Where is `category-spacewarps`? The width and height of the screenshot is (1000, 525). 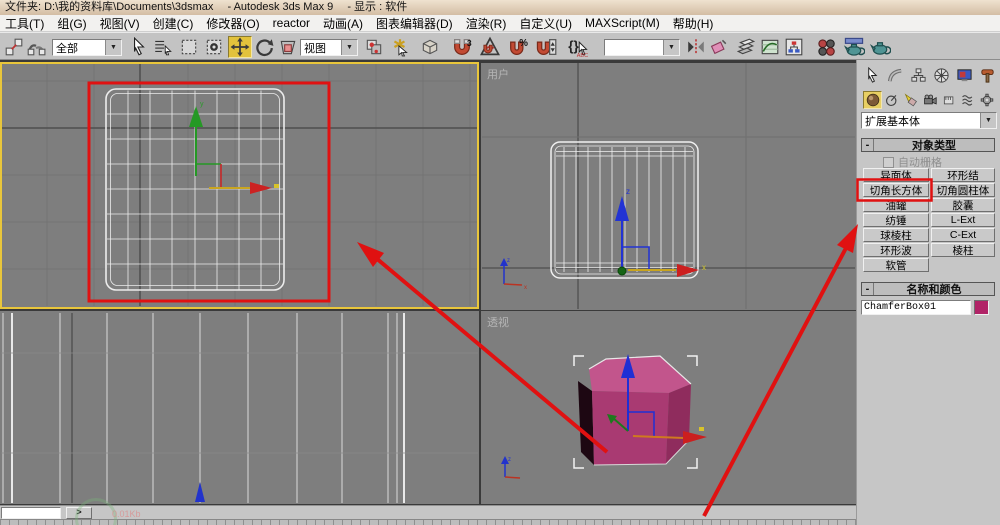
category-spacewarps is located at coordinates (967, 100).